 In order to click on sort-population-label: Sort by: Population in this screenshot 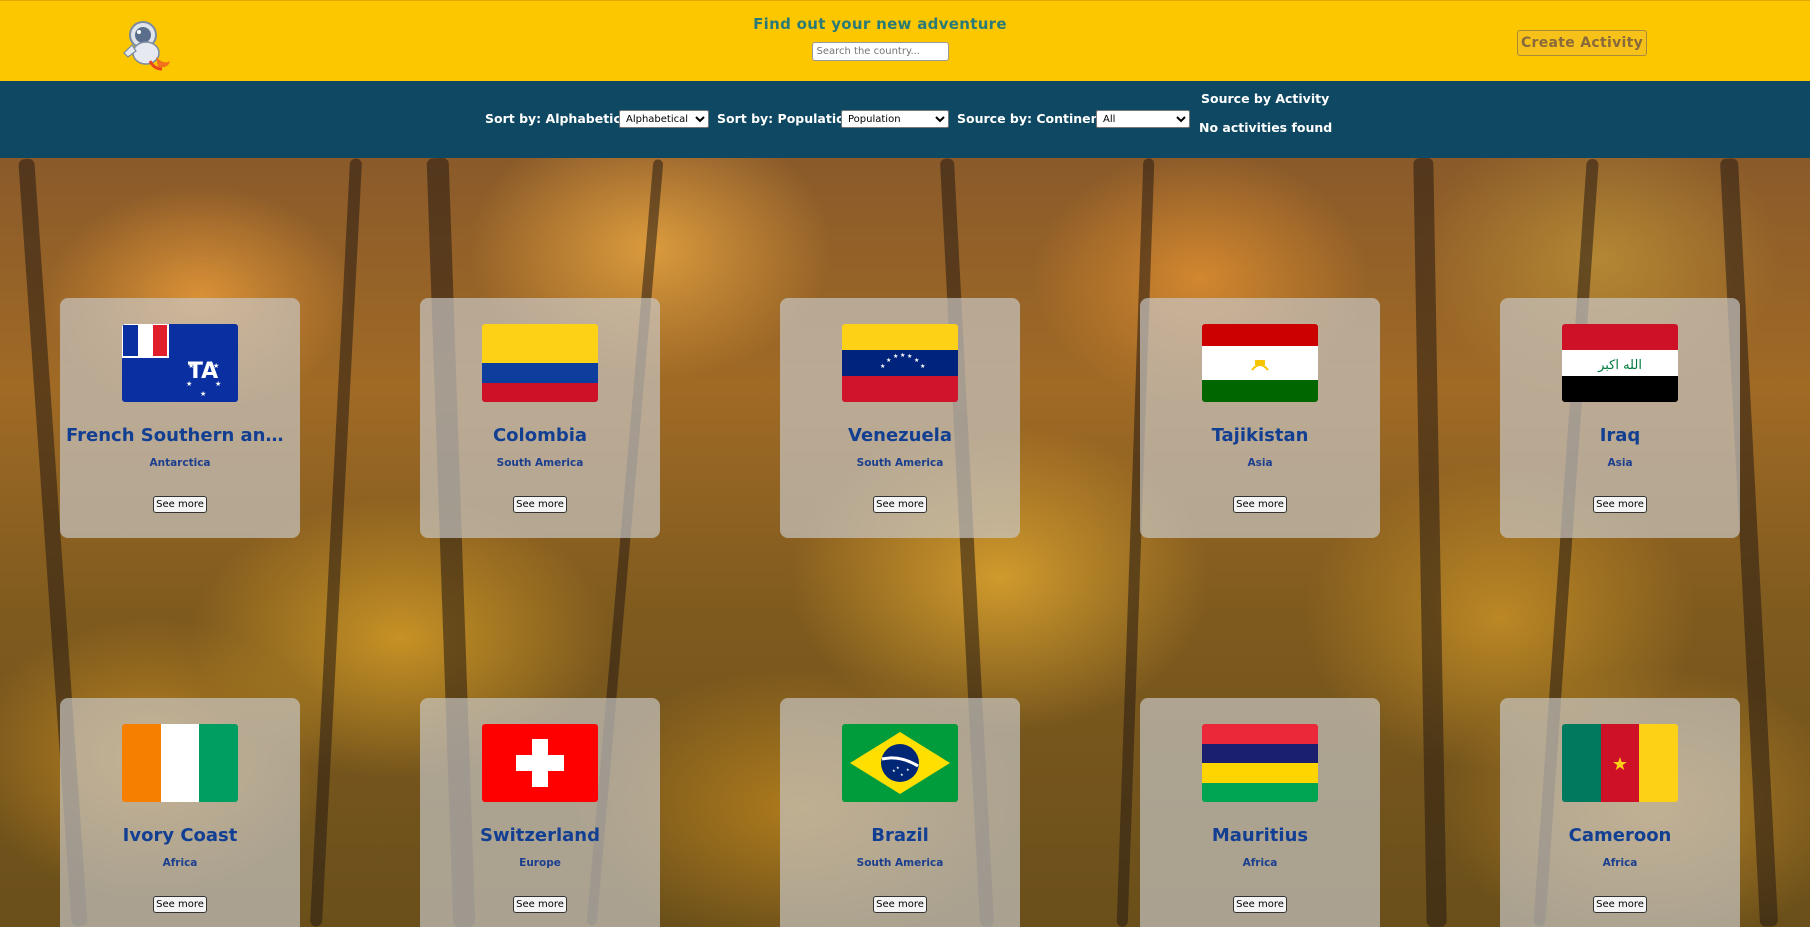, I will do `click(785, 118)`.